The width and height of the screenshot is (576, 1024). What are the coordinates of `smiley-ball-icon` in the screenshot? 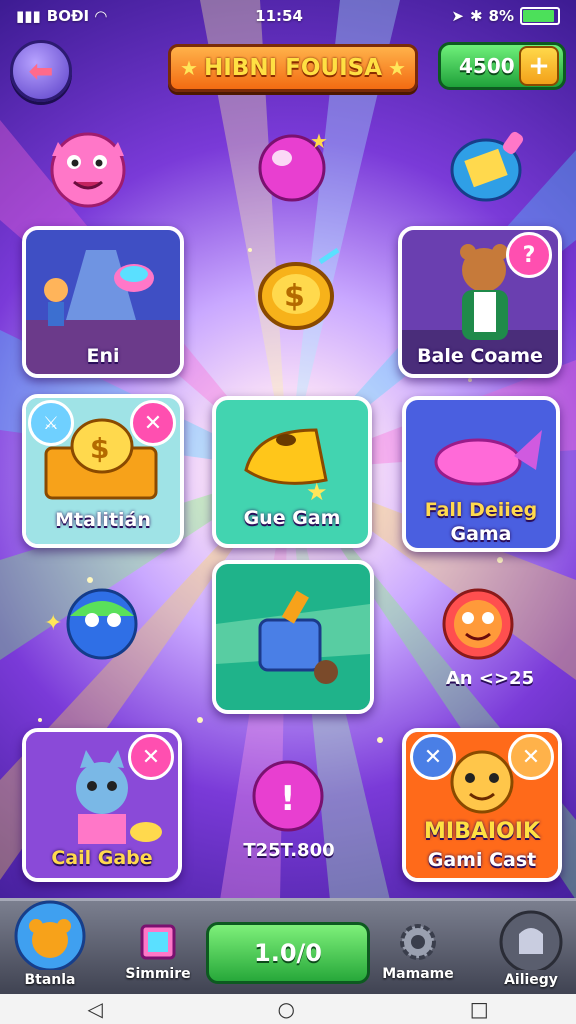 It's located at (479, 622).